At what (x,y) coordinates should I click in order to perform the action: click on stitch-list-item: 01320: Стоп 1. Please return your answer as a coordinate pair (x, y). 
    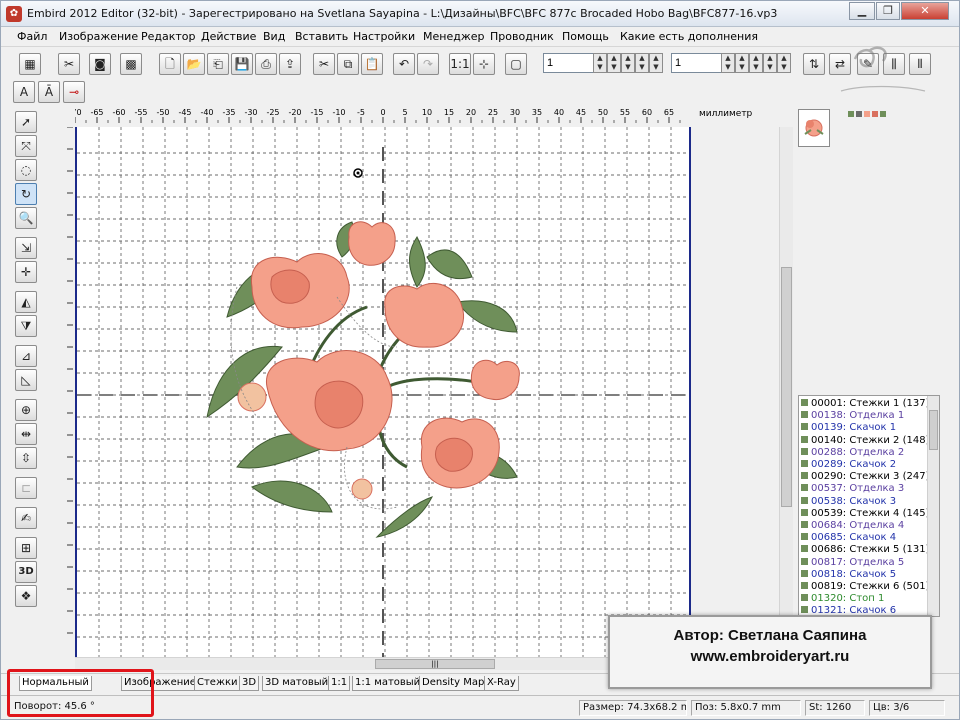
    Looking at the image, I should click on (842, 599).